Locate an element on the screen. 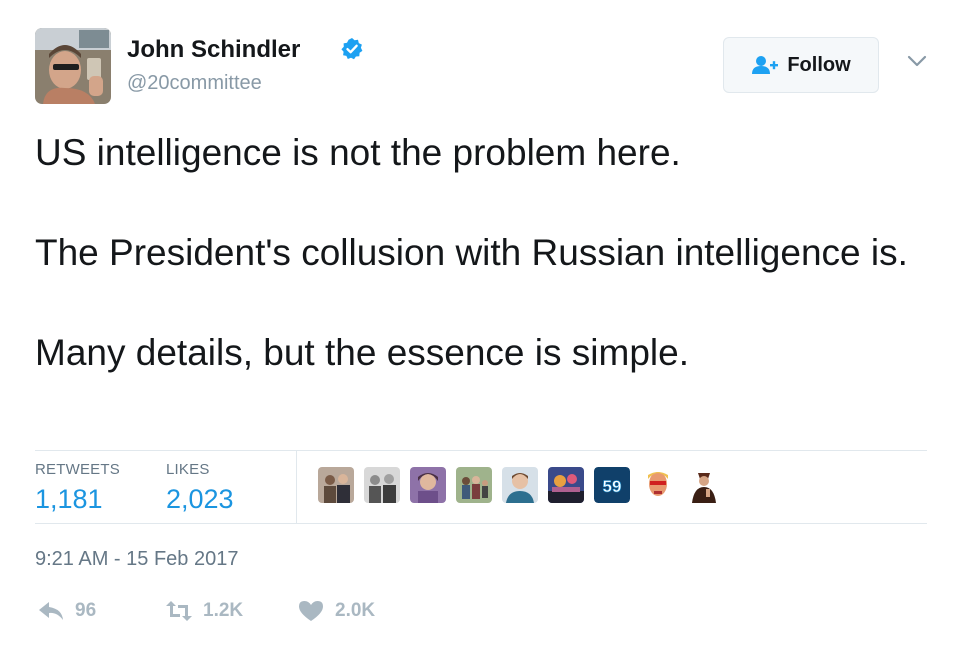 This screenshot has width=980, height=652. author-handle: @20committee is located at coordinates (194, 83).